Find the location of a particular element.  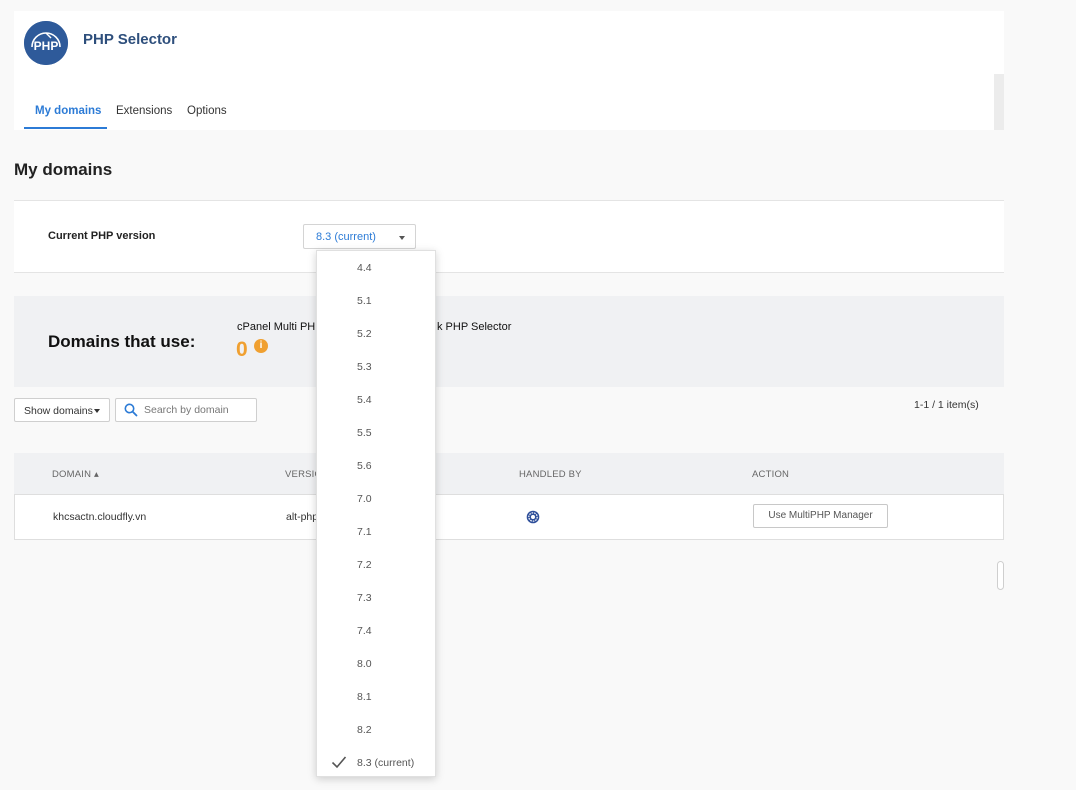

tab-bar: My domains Extensions Options is located at coordinates (509, 102).